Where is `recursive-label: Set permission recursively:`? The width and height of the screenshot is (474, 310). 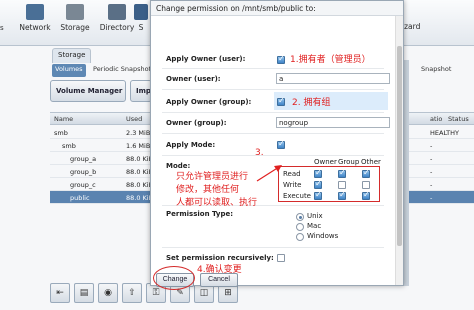
recursive-label: Set permission recursively: is located at coordinates (220, 258).